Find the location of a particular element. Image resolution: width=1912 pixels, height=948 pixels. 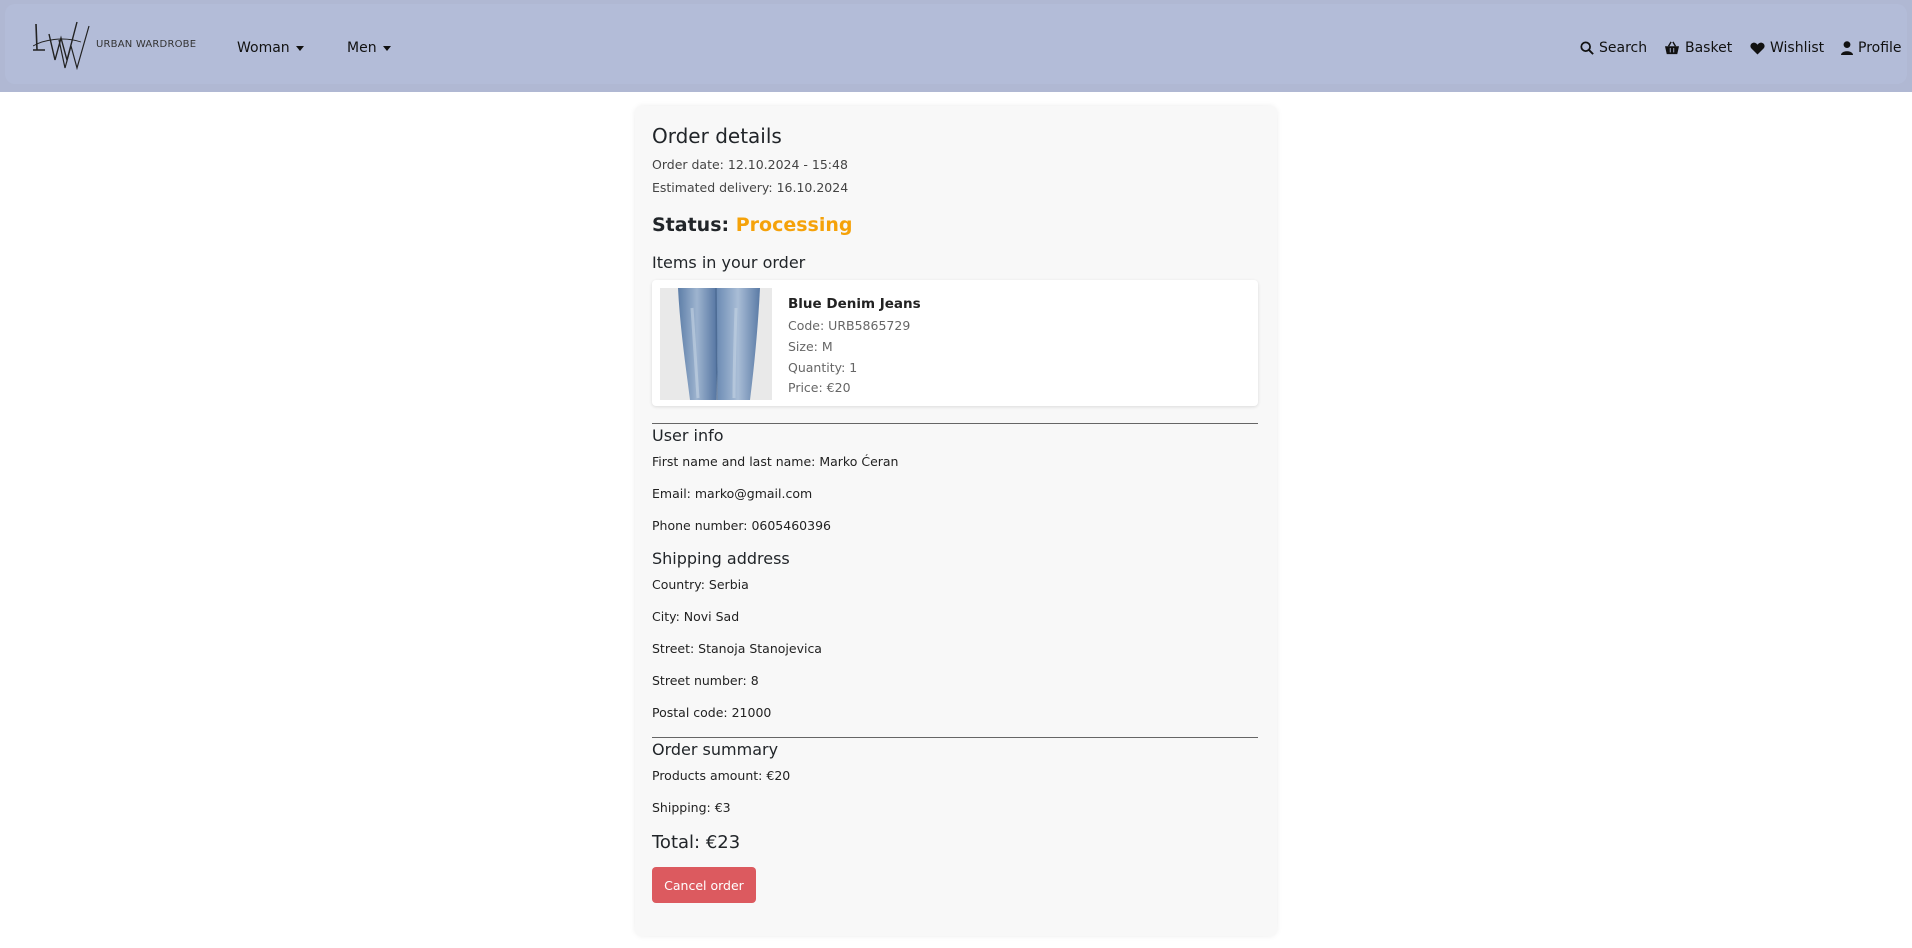

products-amount: Products amount: €20 is located at coordinates (721, 775).